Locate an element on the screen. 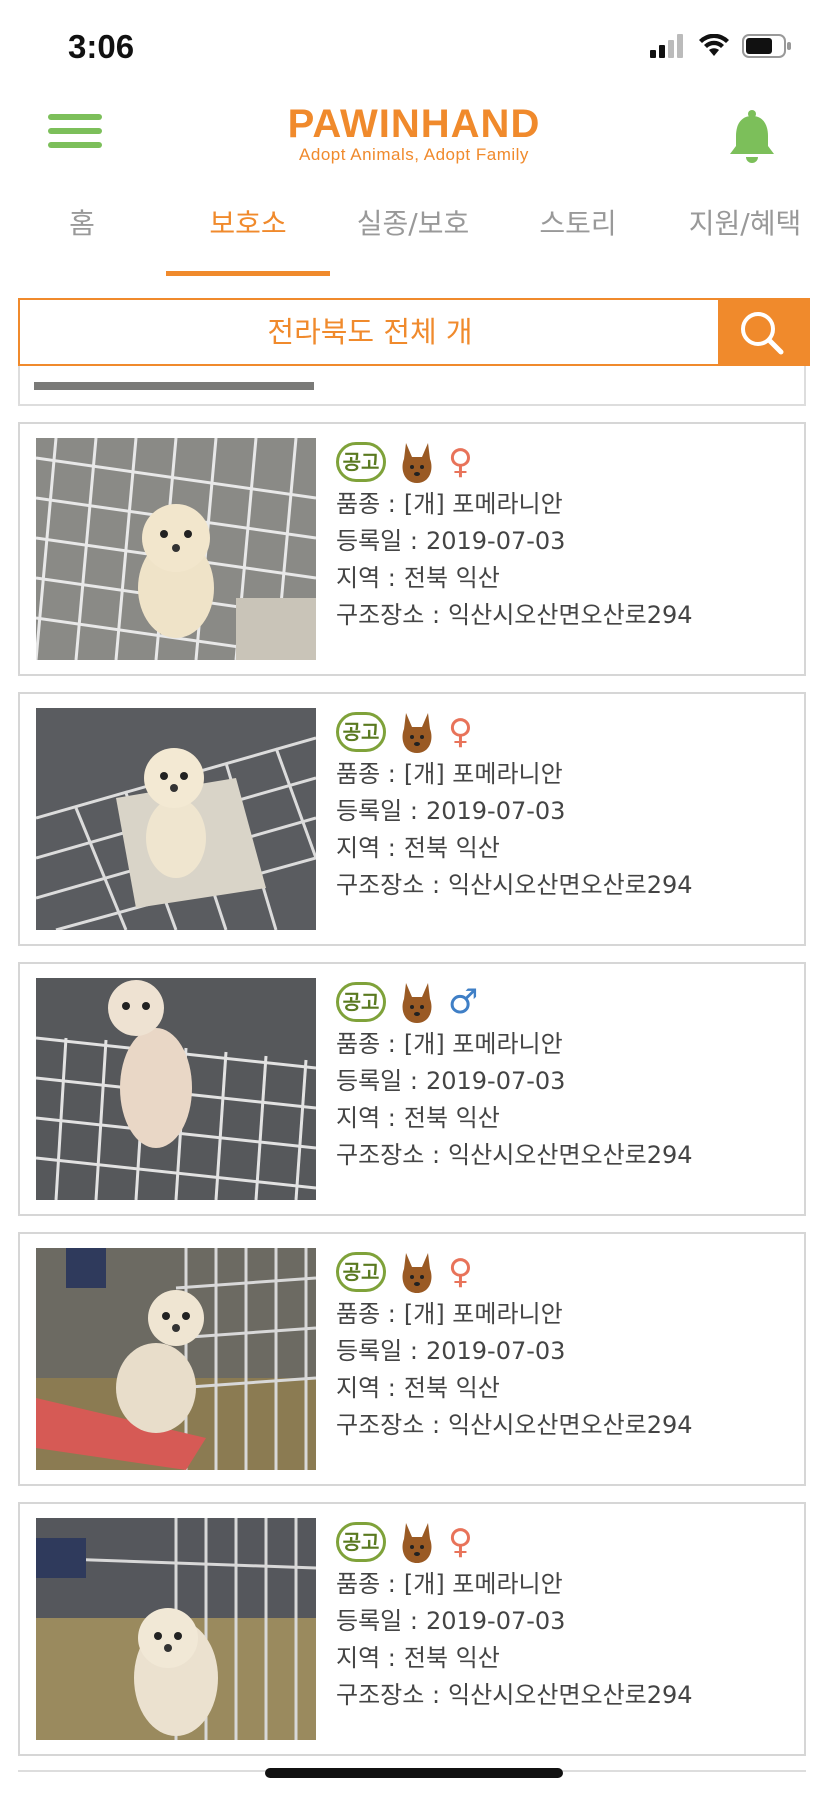 This screenshot has width=828, height=1794. bell-icon is located at coordinates (752, 136).